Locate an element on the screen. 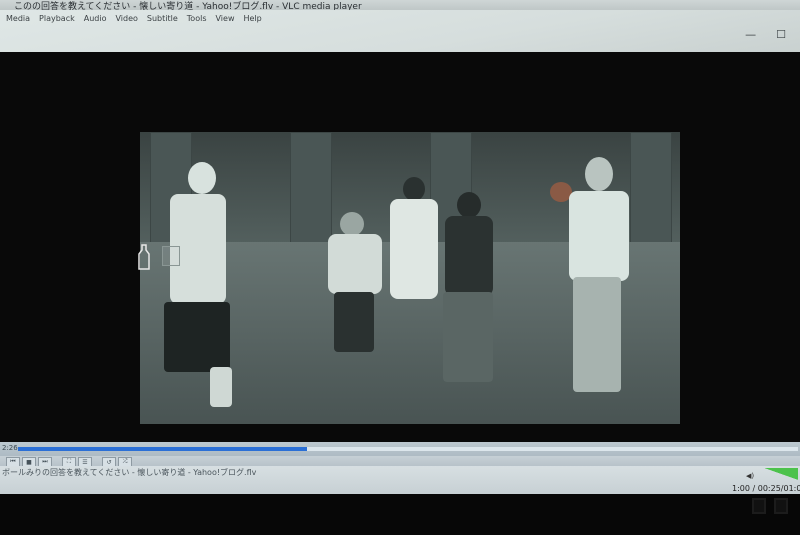 The width and height of the screenshot is (800, 535). menu-media: Media is located at coordinates (18, 18).